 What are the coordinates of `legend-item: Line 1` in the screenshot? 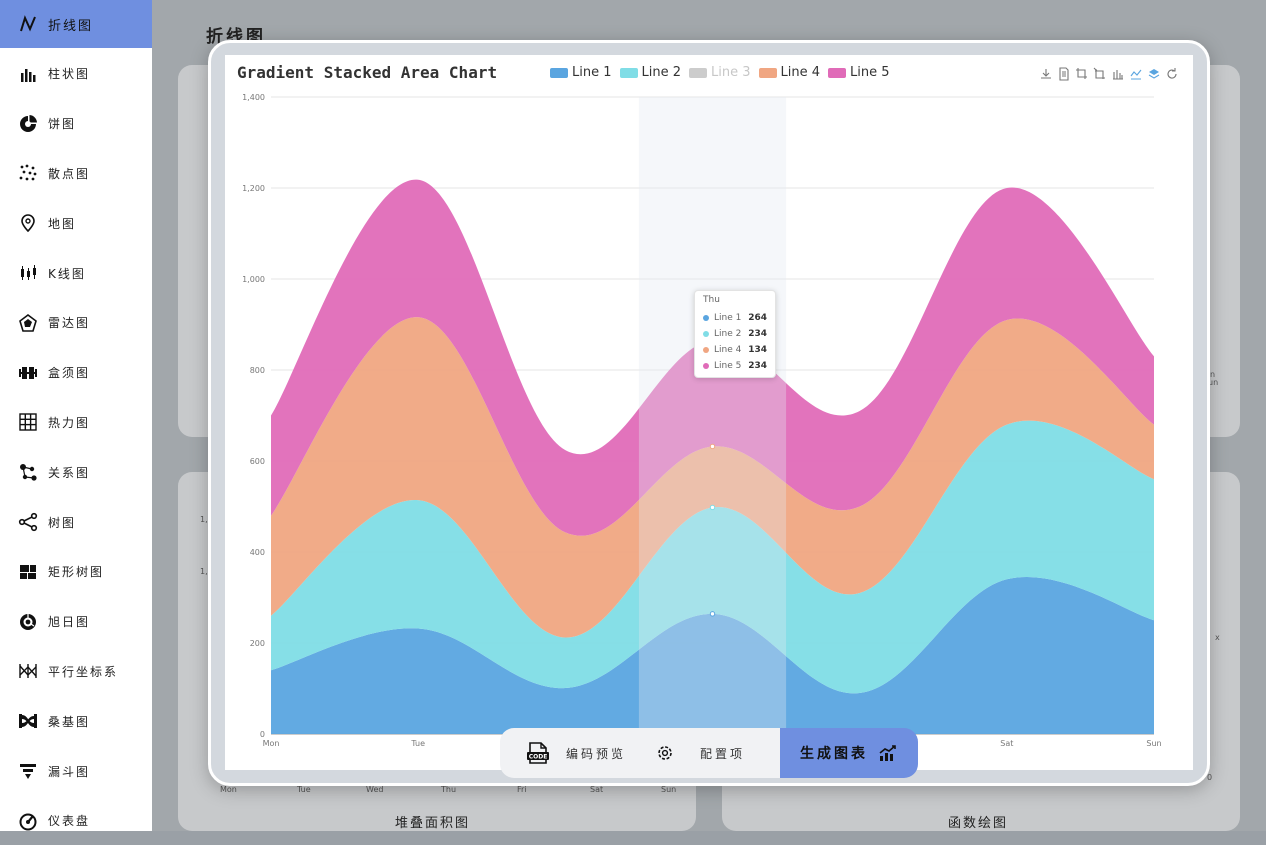 It's located at (581, 72).